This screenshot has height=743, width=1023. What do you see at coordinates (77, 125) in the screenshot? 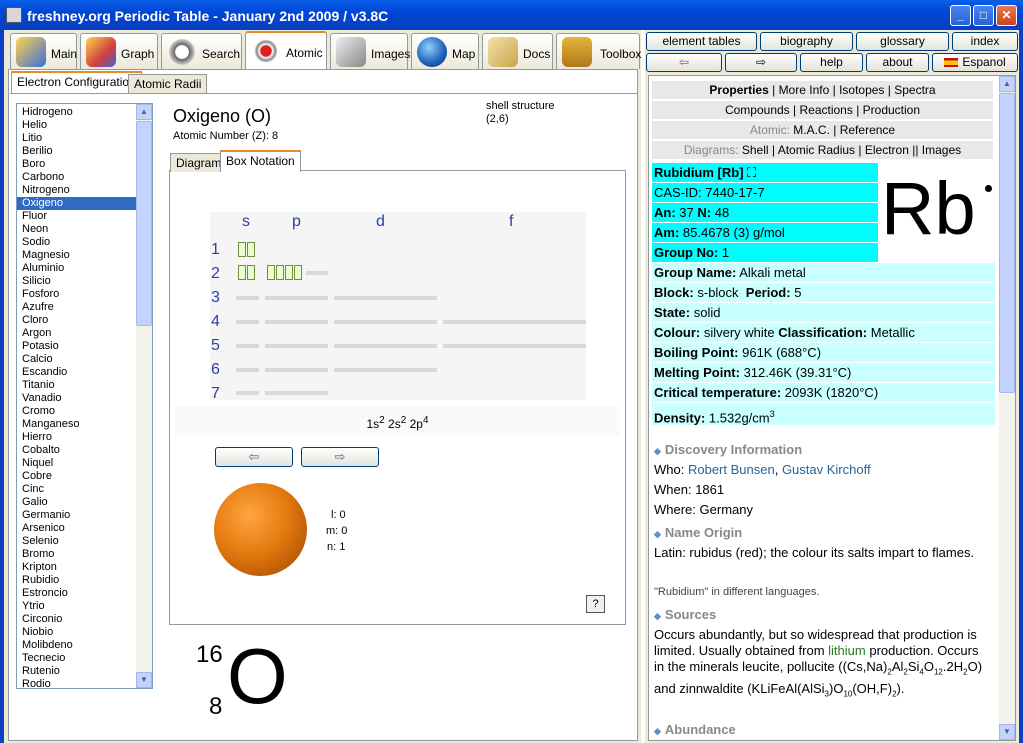
I see `list-item: Helio` at bounding box center [77, 125].